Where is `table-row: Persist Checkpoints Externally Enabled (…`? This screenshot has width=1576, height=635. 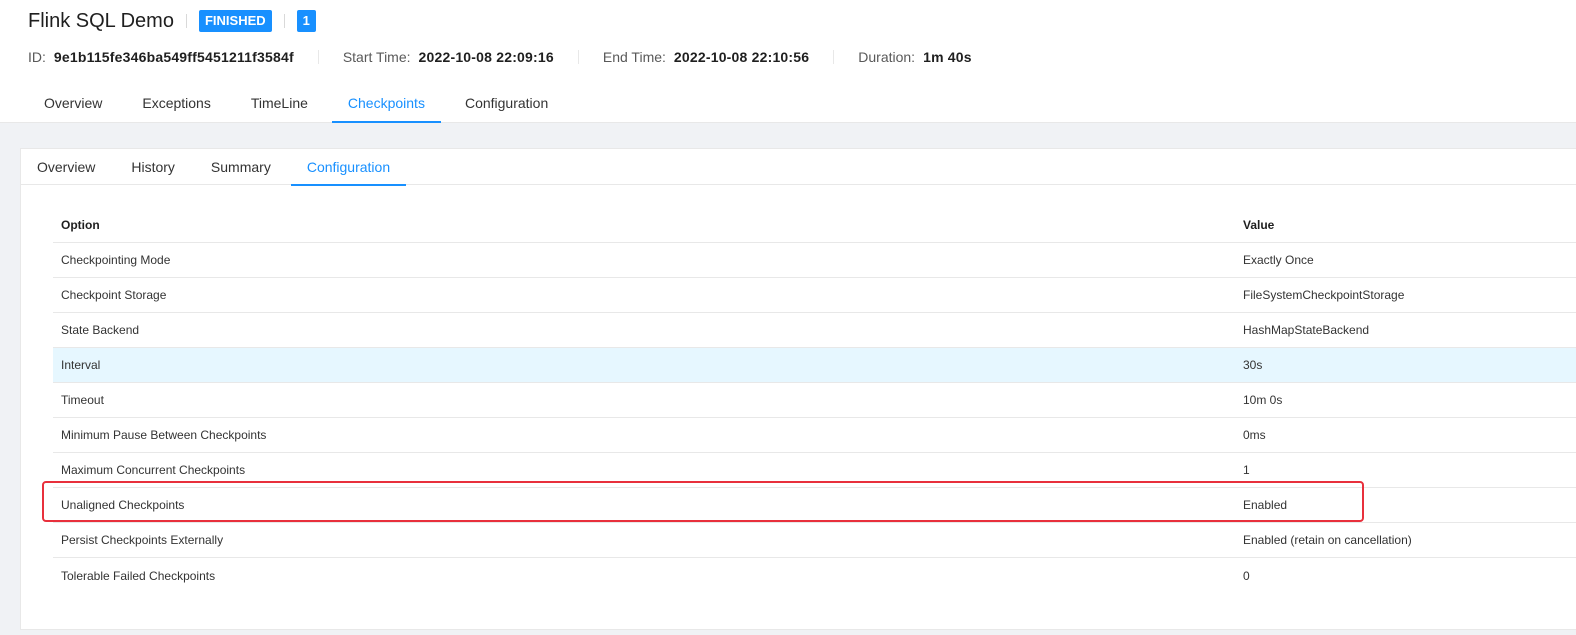
table-row: Persist Checkpoints Externally Enabled (… is located at coordinates (814, 540).